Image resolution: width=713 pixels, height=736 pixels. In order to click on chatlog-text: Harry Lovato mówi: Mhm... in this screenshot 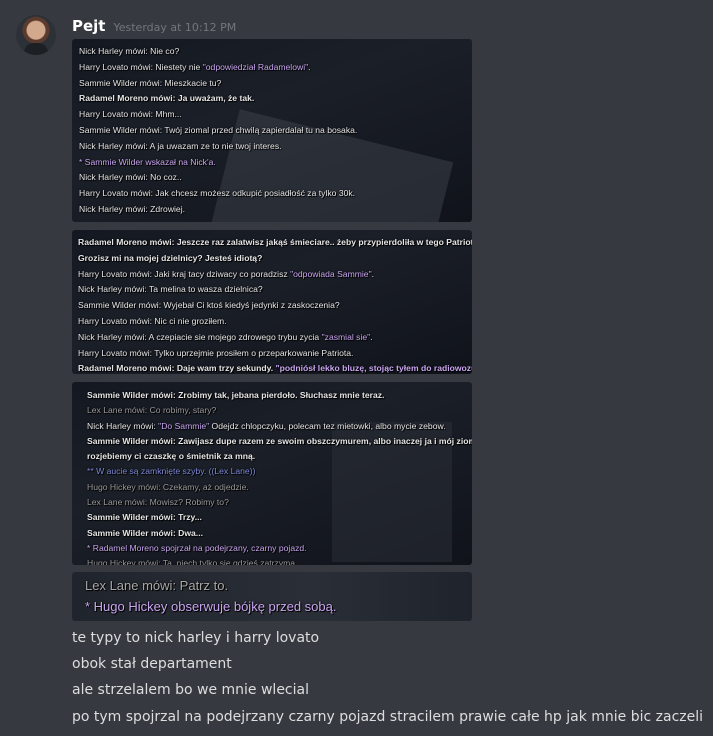, I will do `click(130, 114)`.